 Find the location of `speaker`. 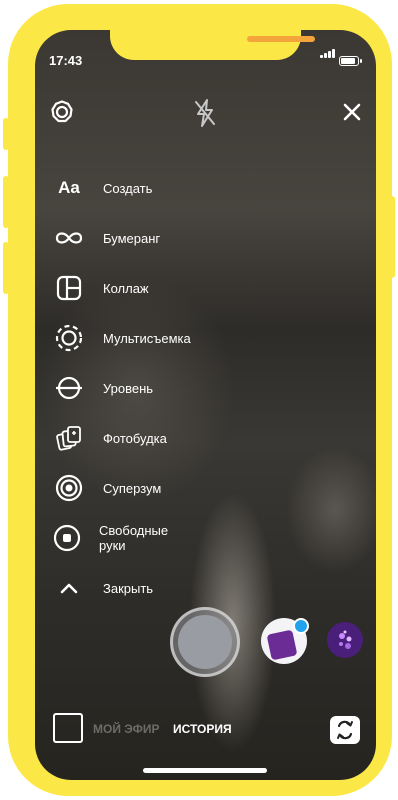

speaker is located at coordinates (281, 39).